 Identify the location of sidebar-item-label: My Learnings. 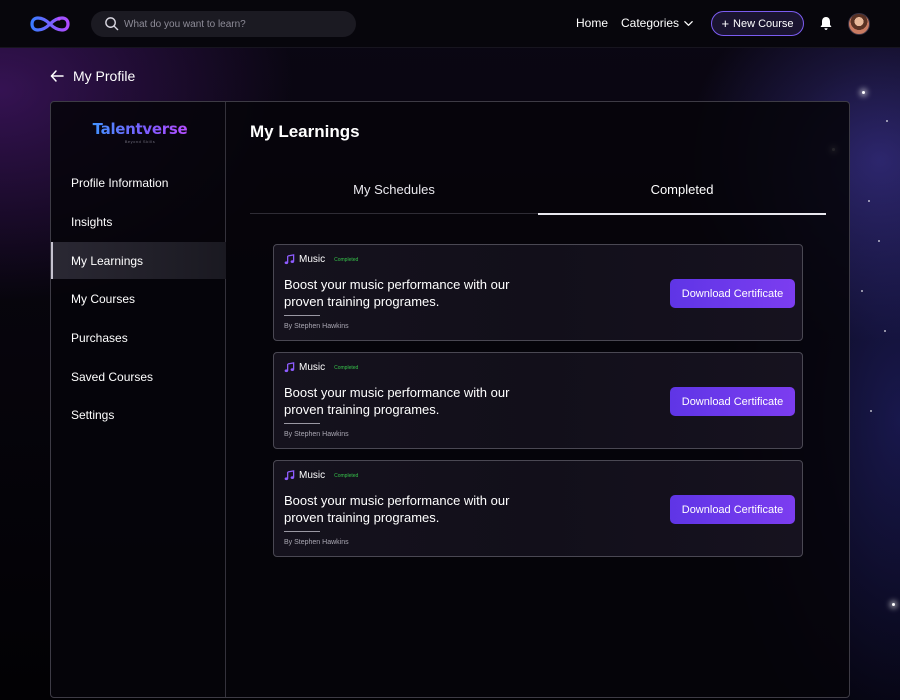
(107, 260).